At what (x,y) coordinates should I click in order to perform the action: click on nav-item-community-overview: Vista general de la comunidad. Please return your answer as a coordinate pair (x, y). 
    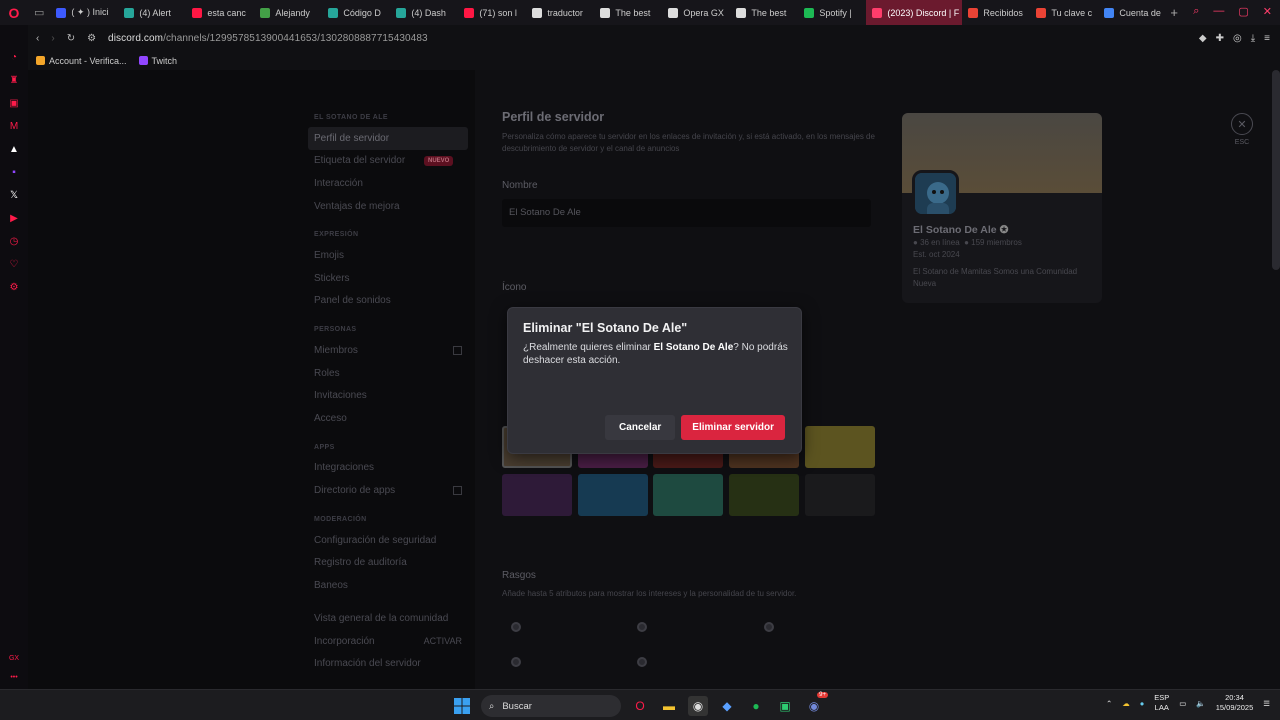
    Looking at the image, I should click on (388, 619).